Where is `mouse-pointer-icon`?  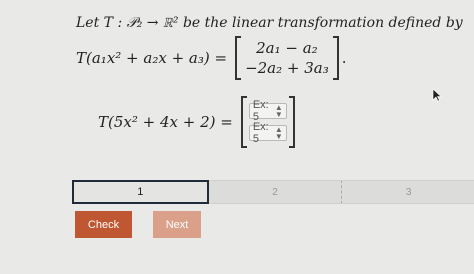
mouse-pointer-icon is located at coordinates (437, 96).